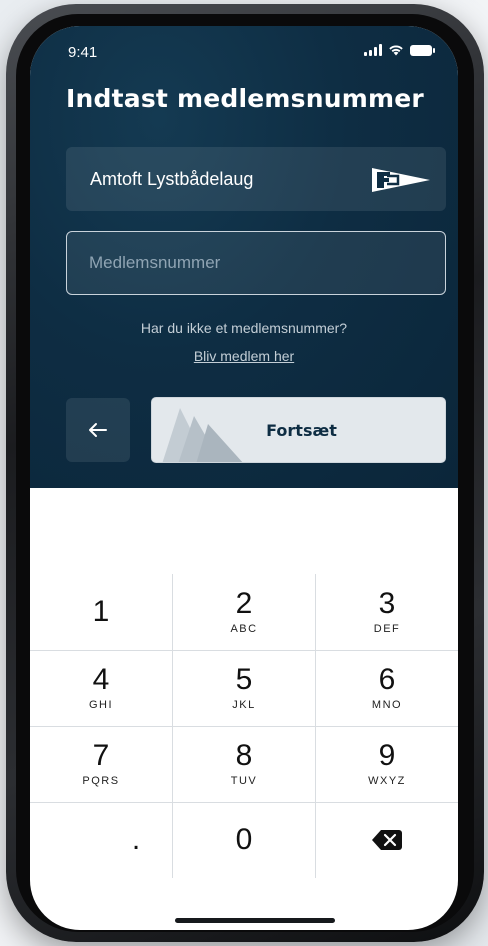  Describe the element at coordinates (256, 263) in the screenshot. I see `member-number-input` at that location.